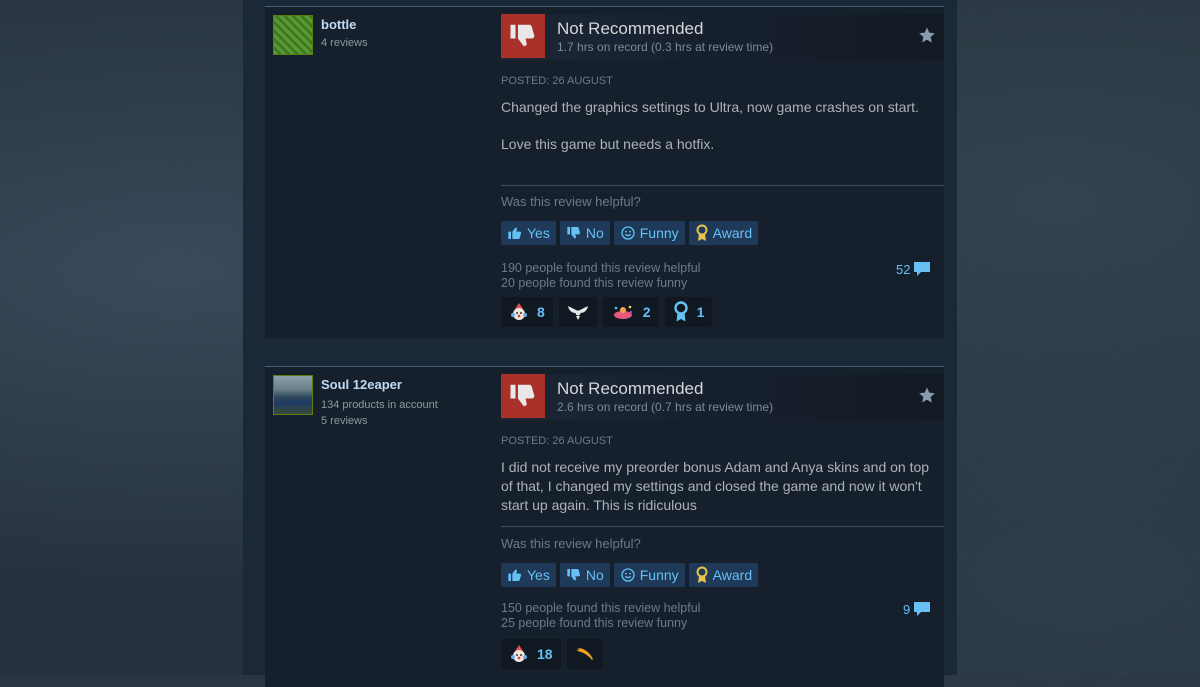  I want to click on award-party: 2, so click(630, 312).